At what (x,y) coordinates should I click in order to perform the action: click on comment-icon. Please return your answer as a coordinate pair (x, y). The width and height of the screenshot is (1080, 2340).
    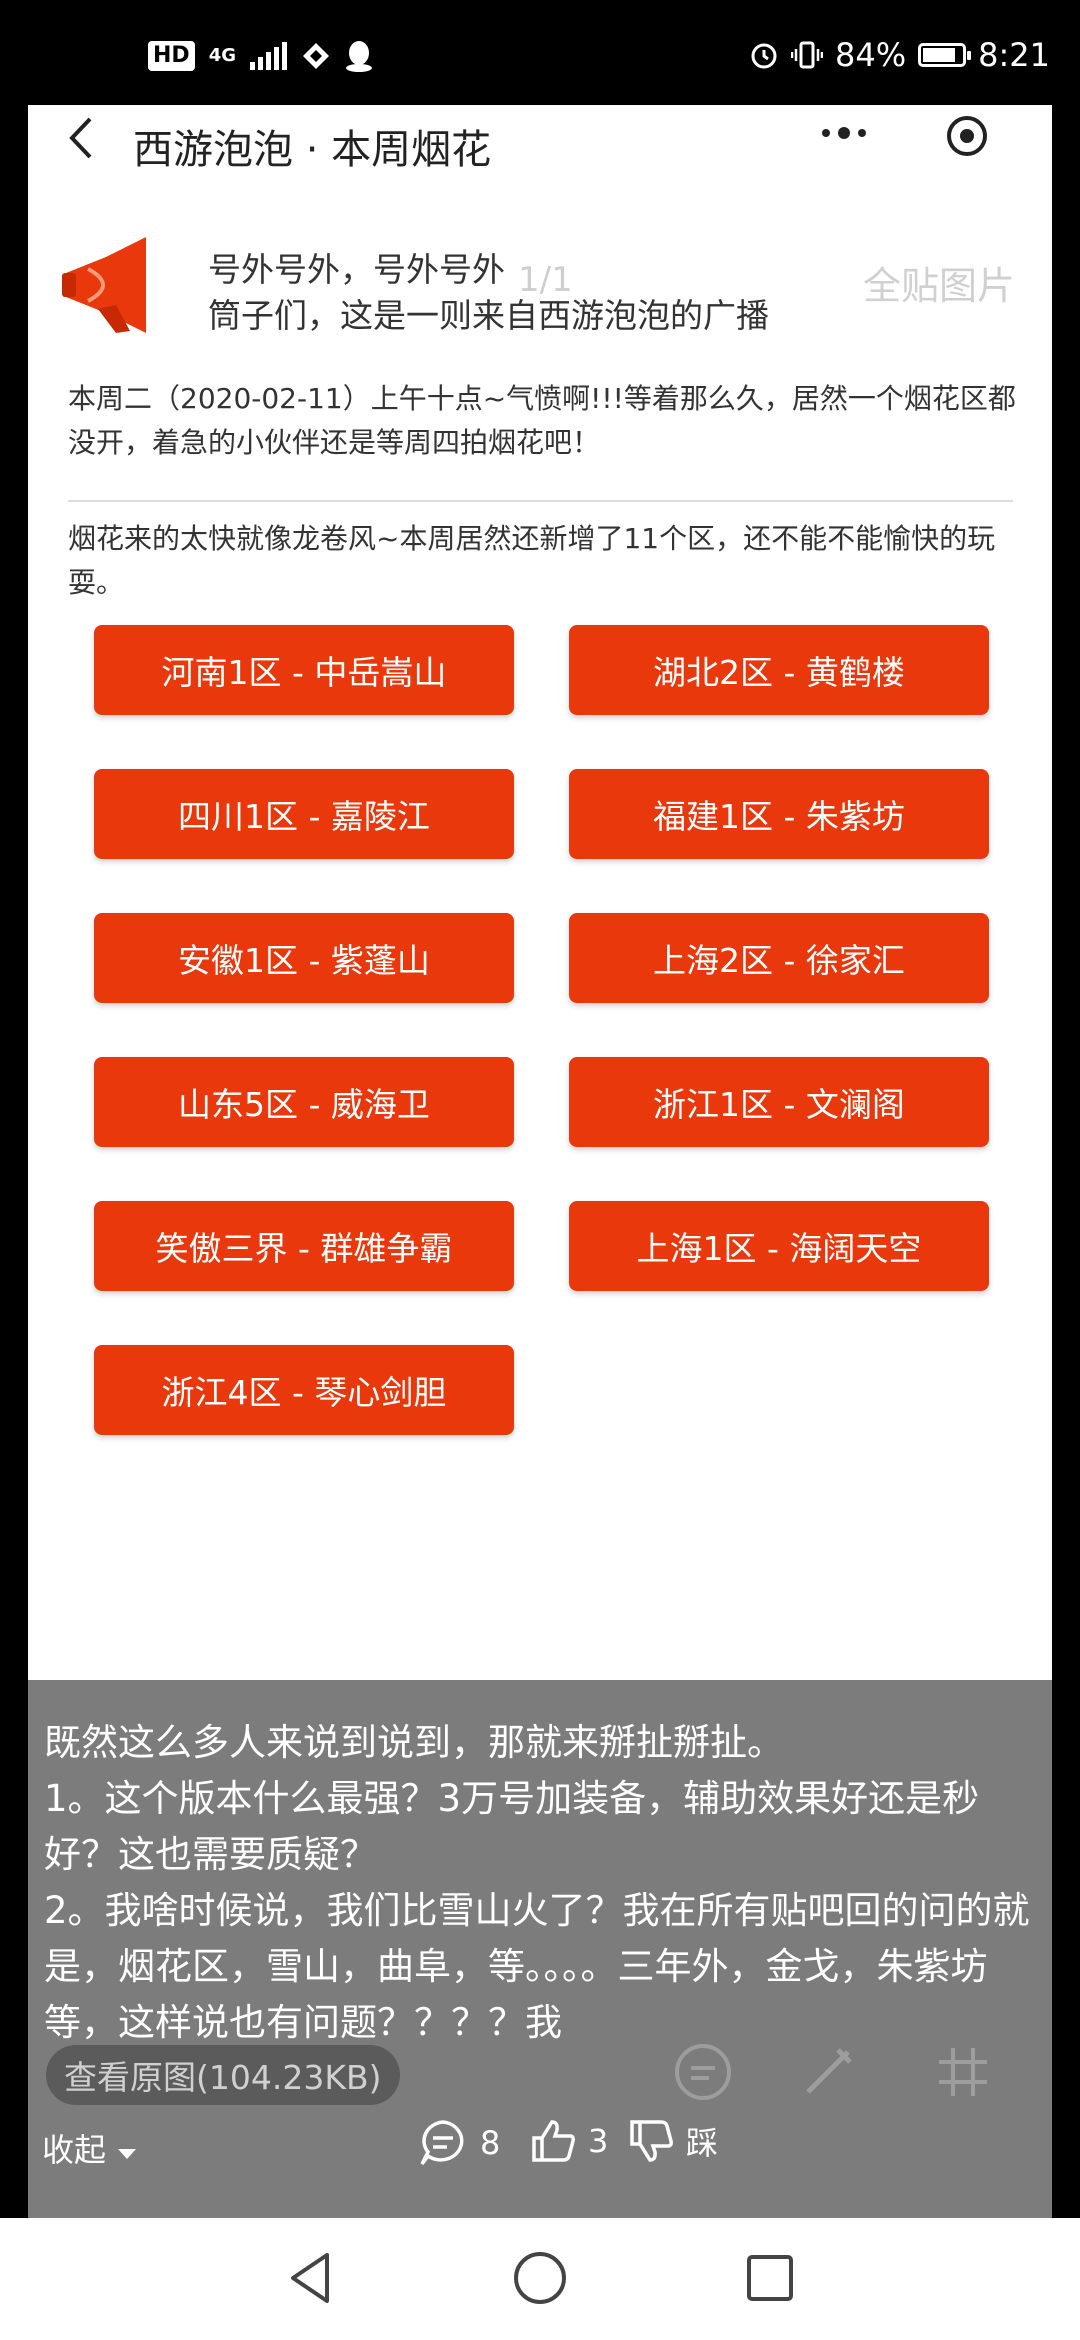
    Looking at the image, I should click on (442, 2143).